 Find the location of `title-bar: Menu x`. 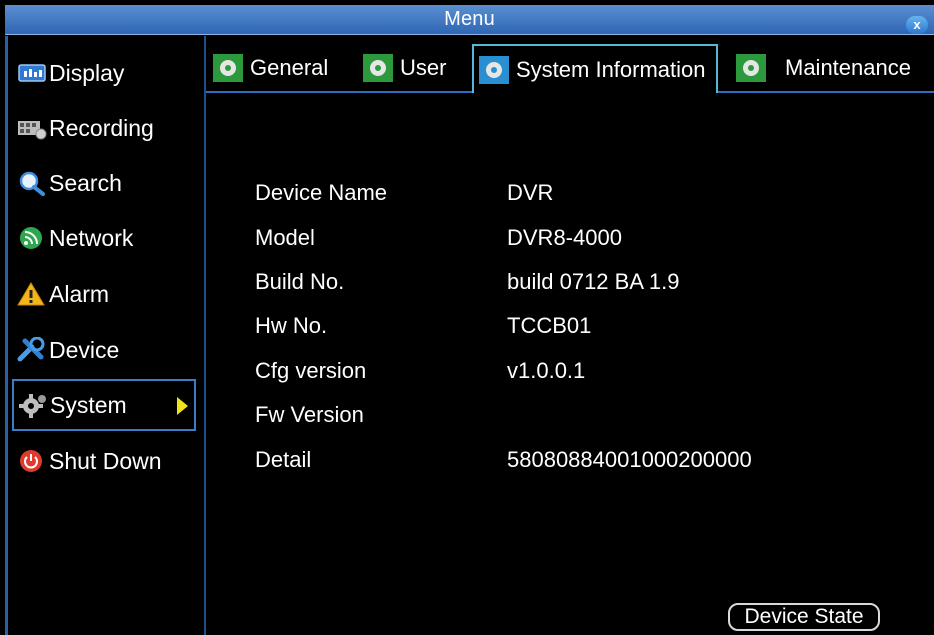

title-bar: Menu x is located at coordinates (469, 20).